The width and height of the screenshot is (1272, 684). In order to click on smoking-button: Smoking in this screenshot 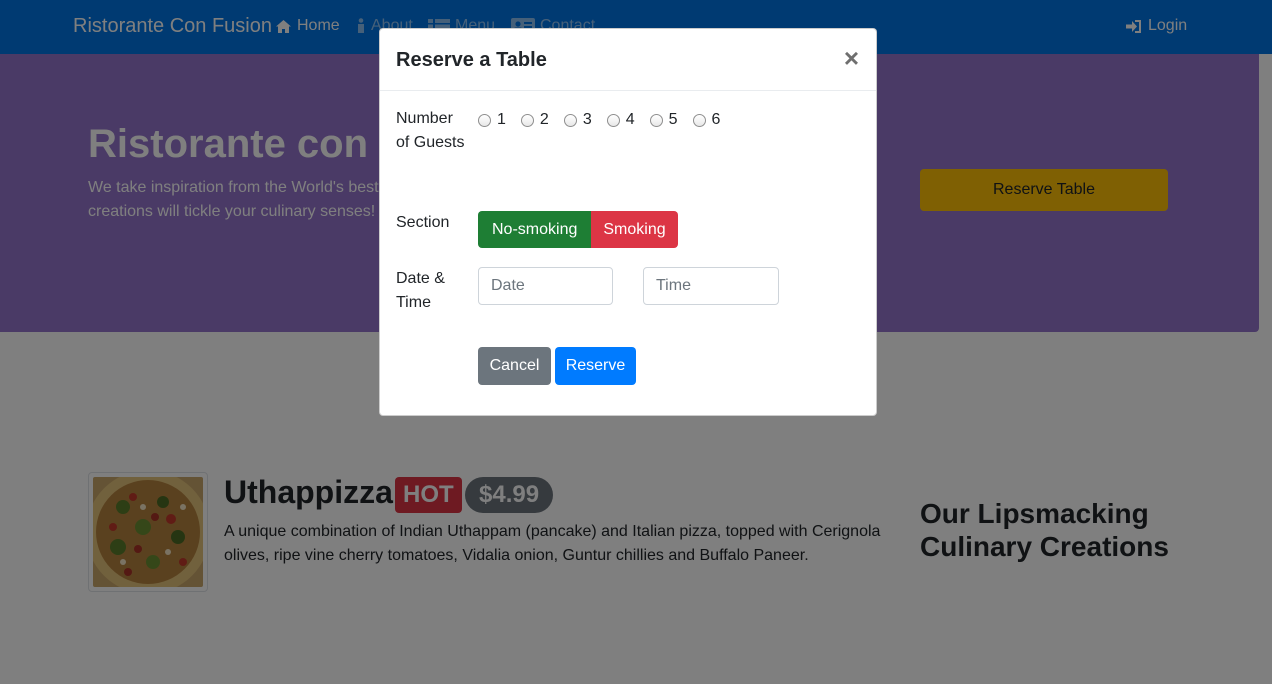, I will do `click(634, 229)`.